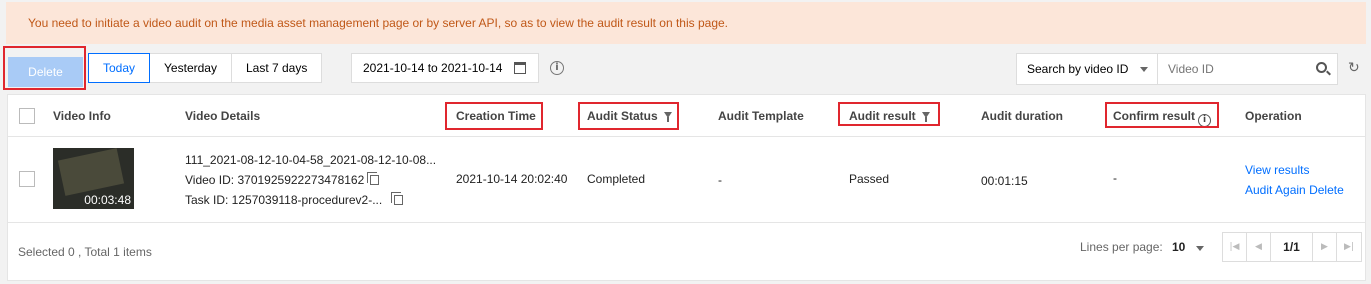 The height and width of the screenshot is (284, 1371). I want to click on video-id: Video ID: 3701925922273478162, so click(275, 180).